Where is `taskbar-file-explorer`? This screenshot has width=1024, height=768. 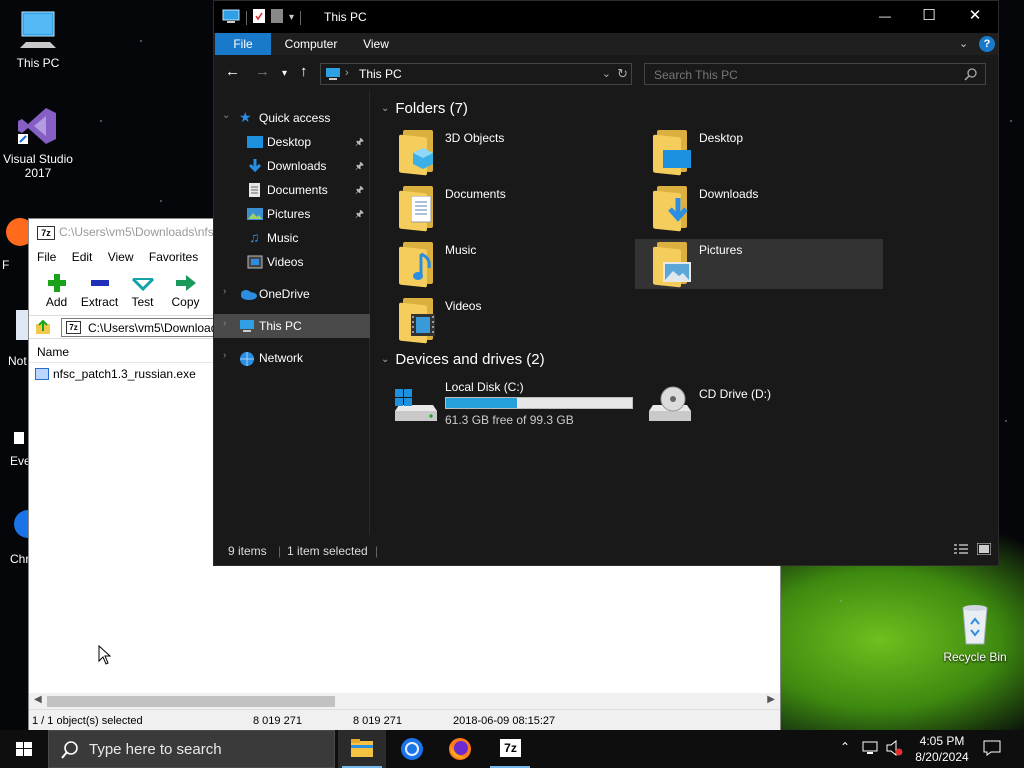 taskbar-file-explorer is located at coordinates (362, 749).